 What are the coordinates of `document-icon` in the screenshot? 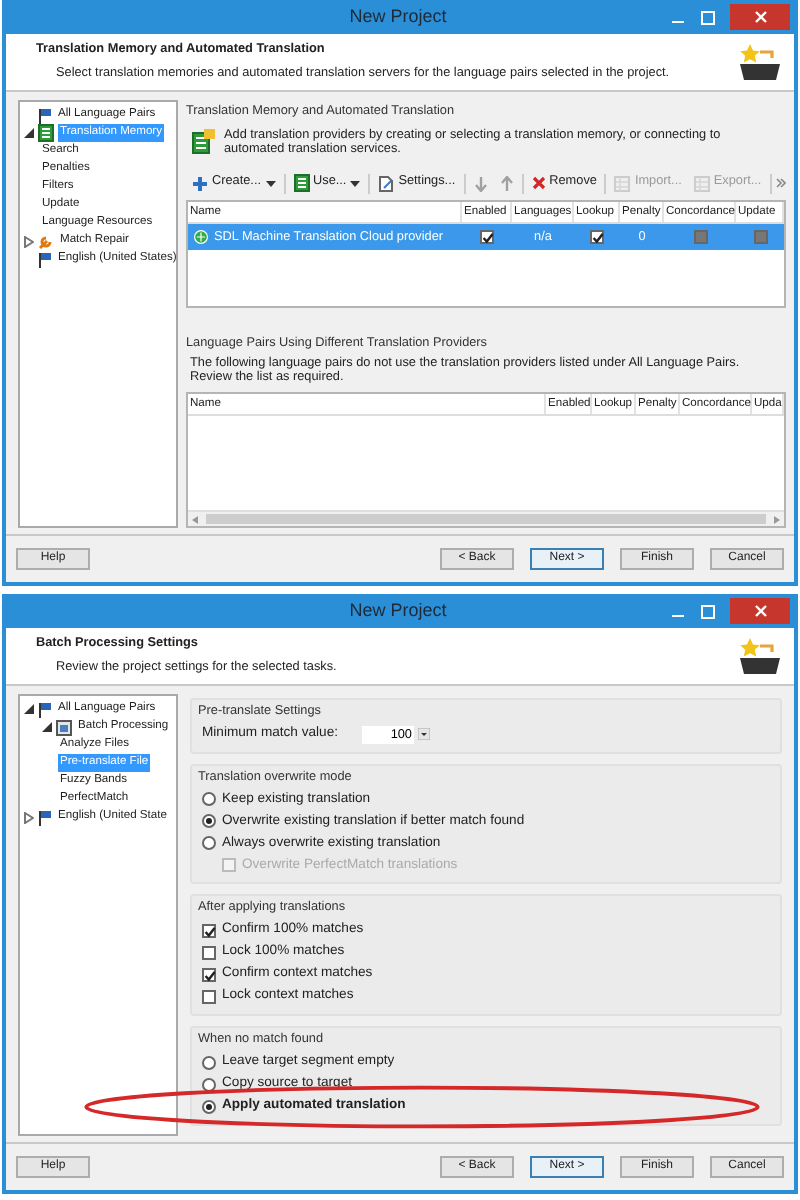 It's located at (386, 183).